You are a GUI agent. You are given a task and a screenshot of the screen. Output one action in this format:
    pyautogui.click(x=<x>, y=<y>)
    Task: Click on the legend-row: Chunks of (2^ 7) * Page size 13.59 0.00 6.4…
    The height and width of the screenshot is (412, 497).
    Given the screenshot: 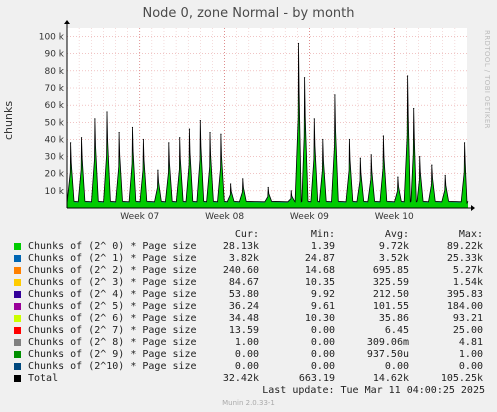 What is the action you would take?
    pyautogui.click(x=248, y=331)
    